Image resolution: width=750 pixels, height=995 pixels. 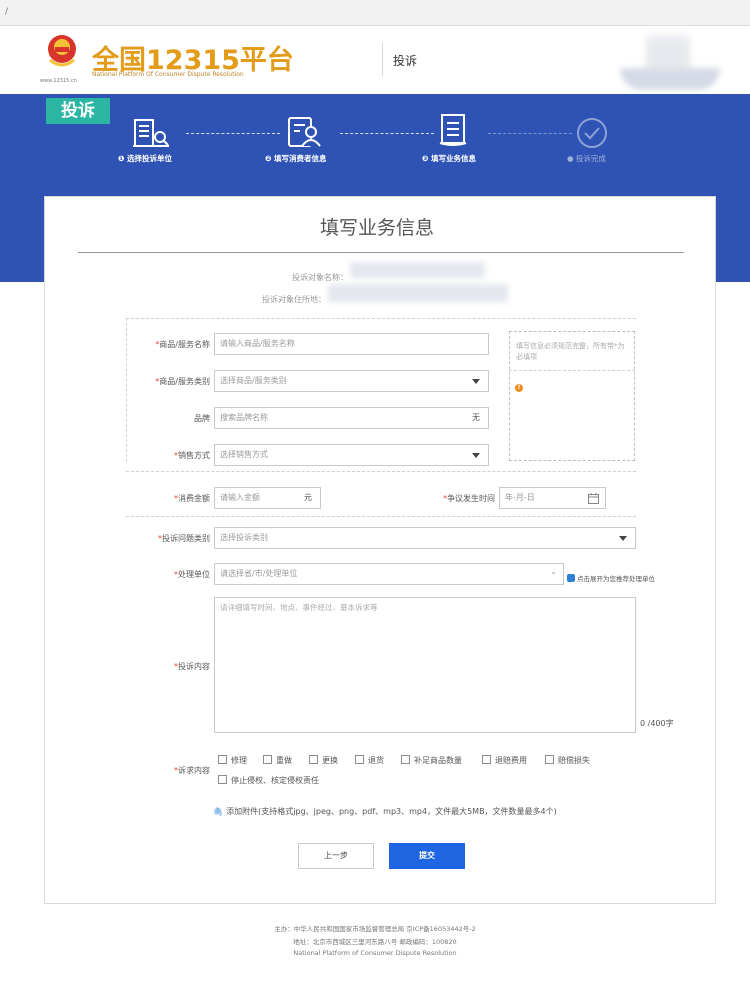 What do you see at coordinates (182, 381) in the screenshot?
I see `product-category-label: *商品/服务类别` at bounding box center [182, 381].